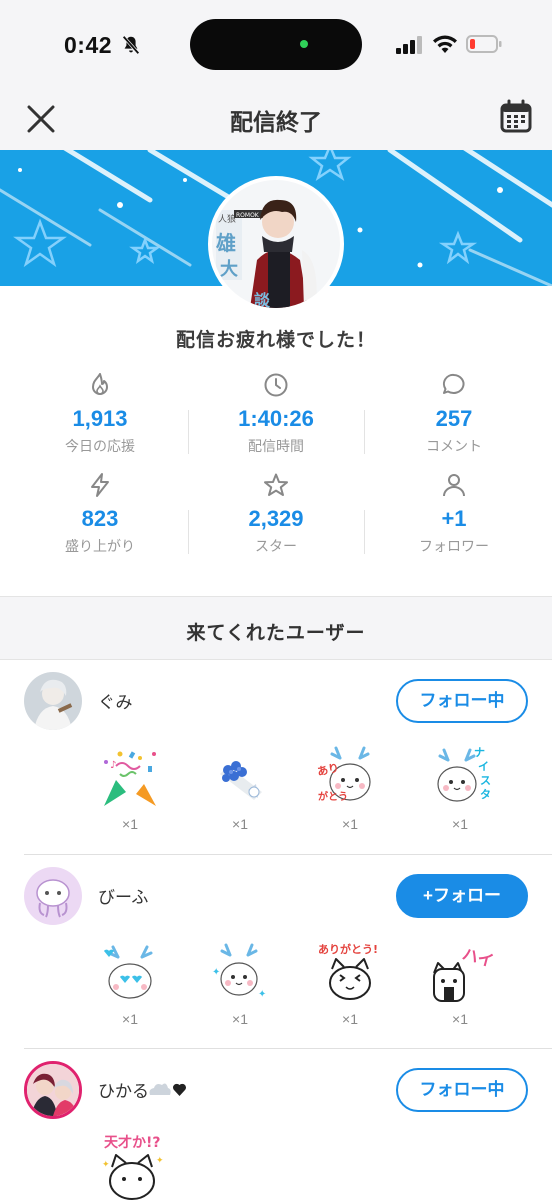 The width and height of the screenshot is (552, 1200). Describe the element at coordinates (130, 778) in the screenshot. I see `party-popper-gift-icon: ♪` at that location.